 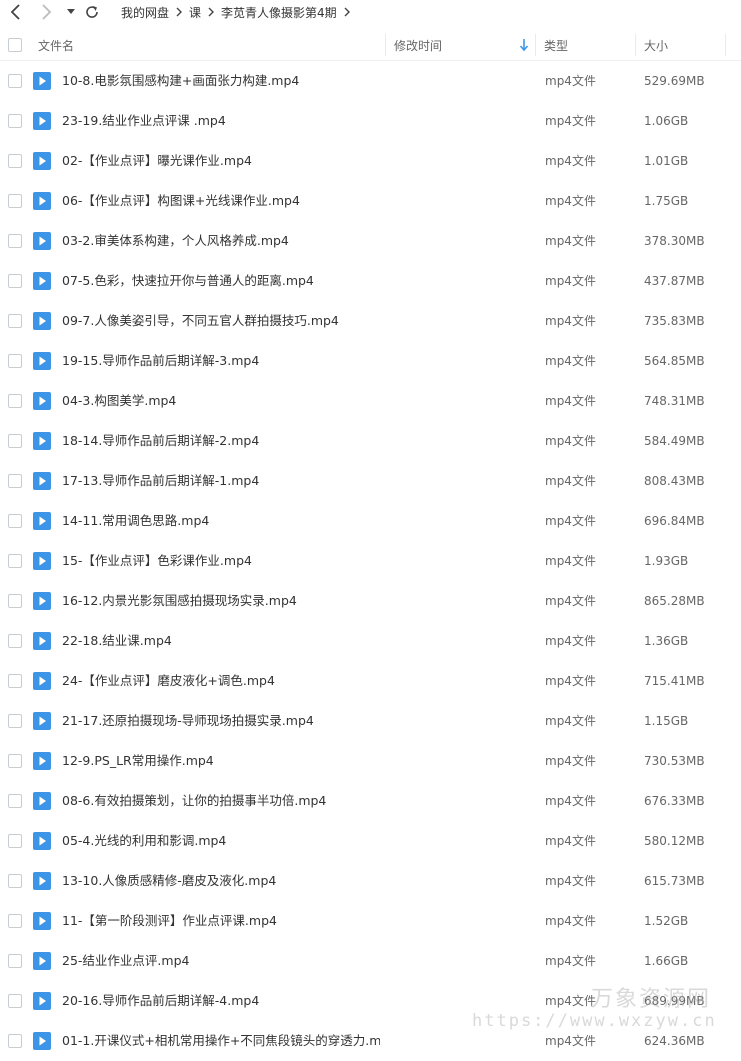 What do you see at coordinates (370, 801) in the screenshot?
I see `file-row: 08-6.有效拍摄策划，让你的拍摄事半功倍.mp4 mp4文件 676.33MB` at bounding box center [370, 801].